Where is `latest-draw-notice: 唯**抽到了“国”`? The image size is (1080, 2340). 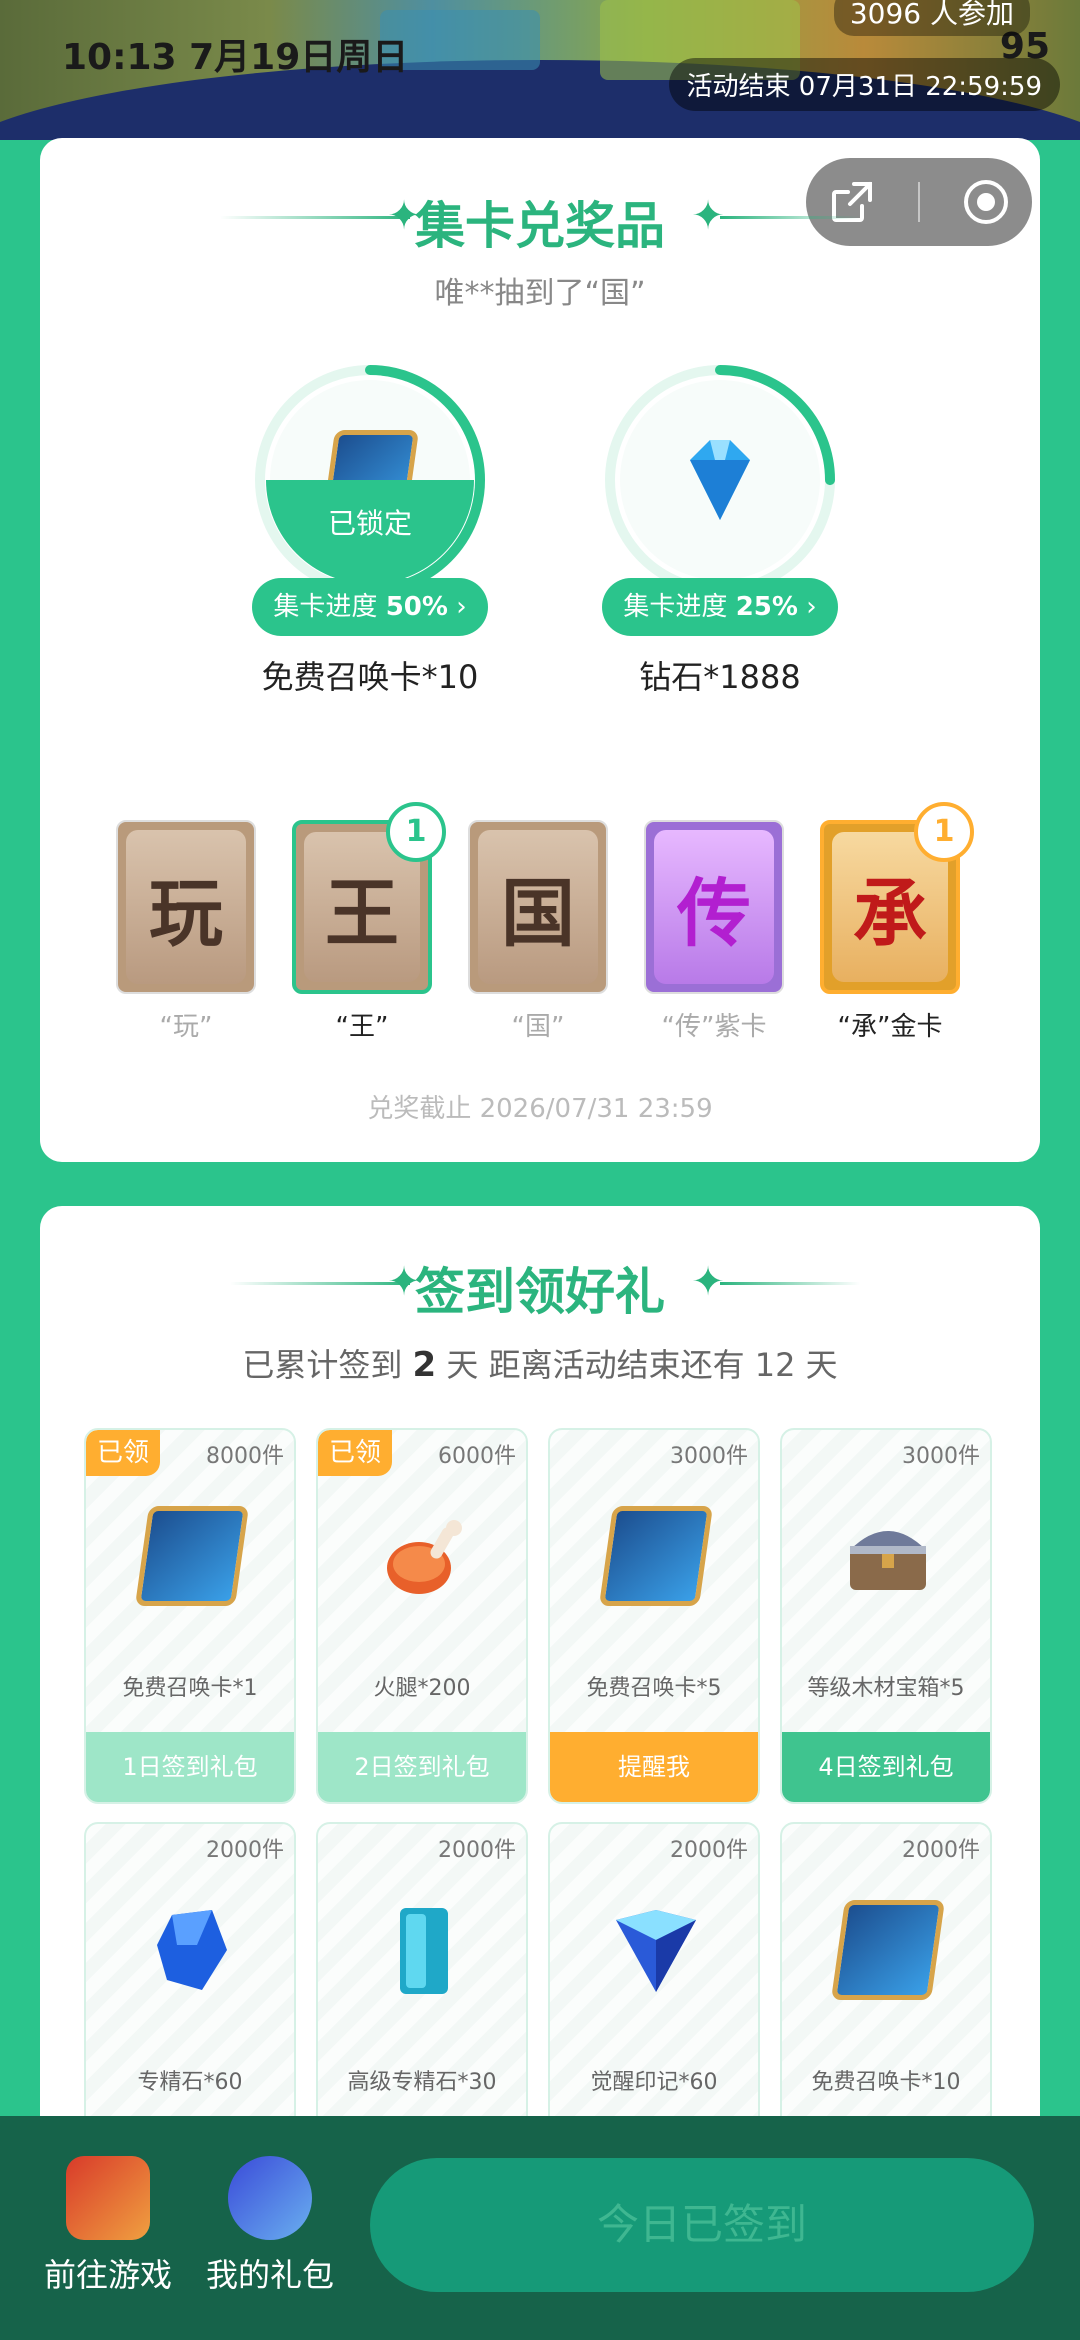 latest-draw-notice: 唯**抽到了“国” is located at coordinates (540, 293).